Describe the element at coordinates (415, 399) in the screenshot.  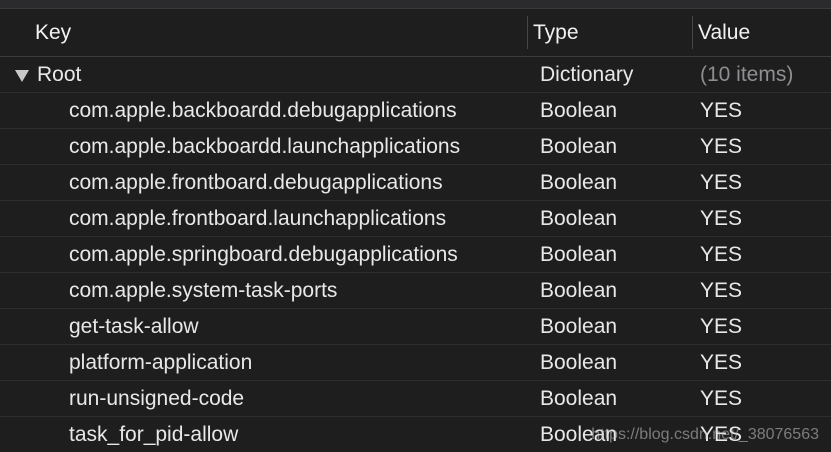
I see `table-row: run-unsigned-code Boolean YES` at that location.